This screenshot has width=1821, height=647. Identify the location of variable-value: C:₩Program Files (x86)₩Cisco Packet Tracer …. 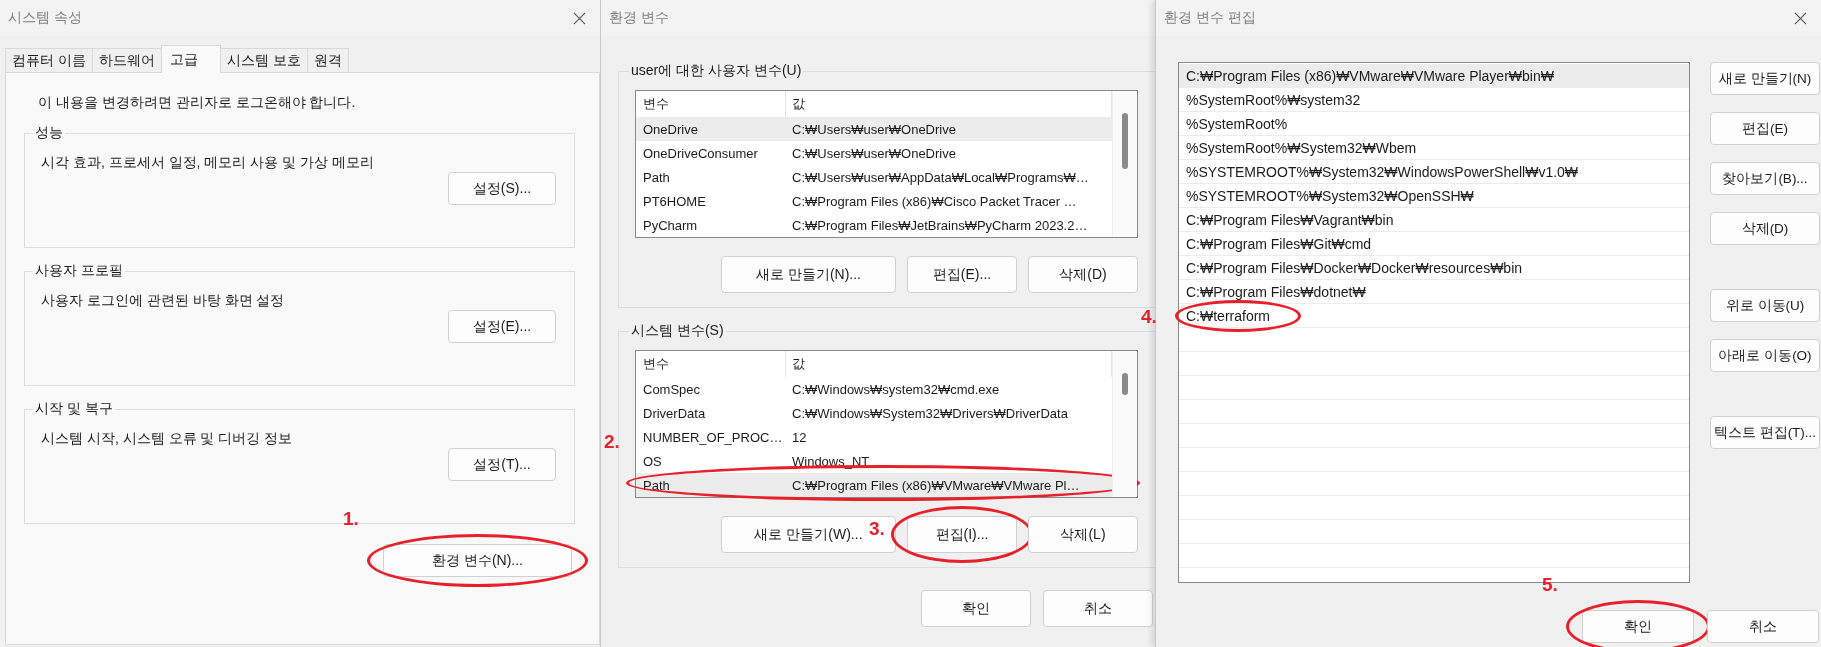
(934, 201).